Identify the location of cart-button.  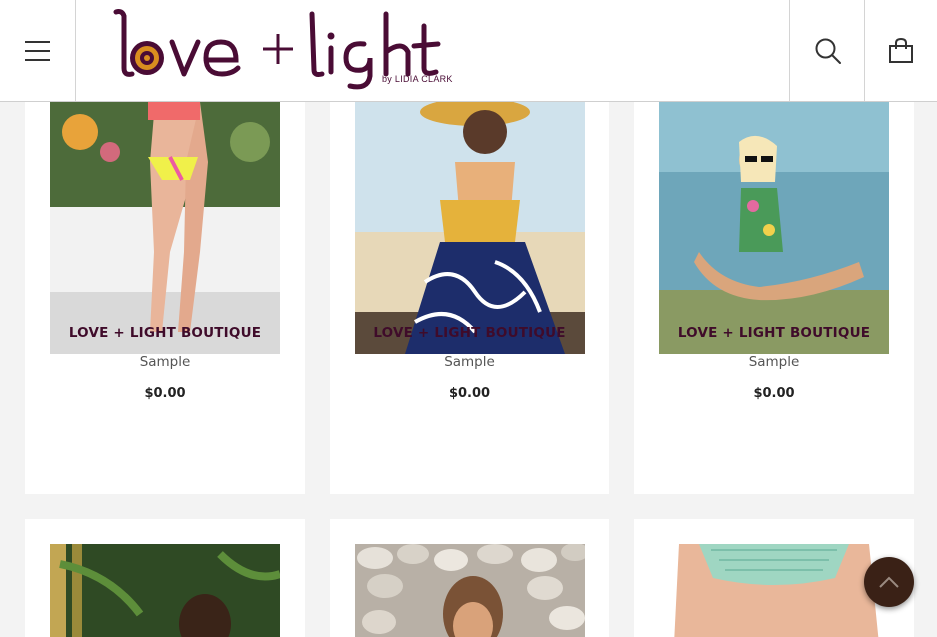
(900, 50).